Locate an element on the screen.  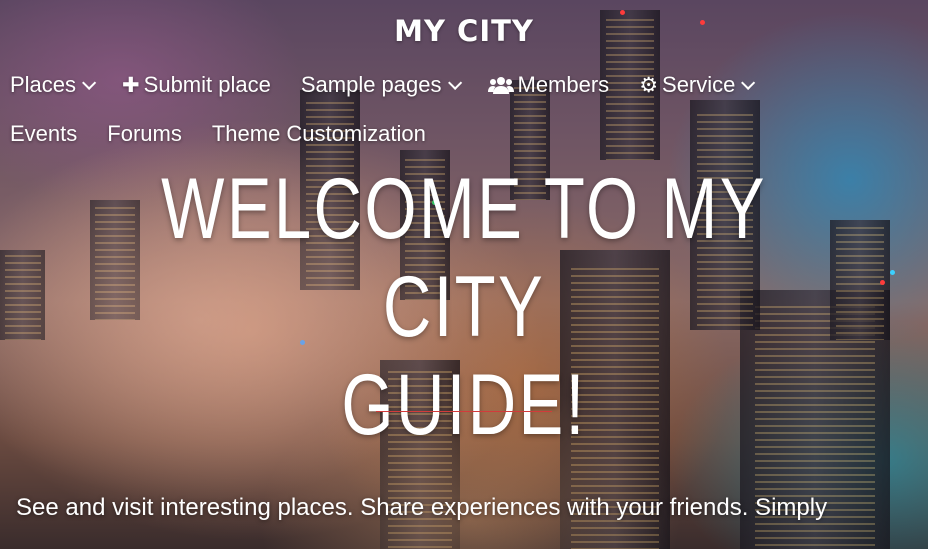
nav-service: ⚙ Service is located at coordinates (697, 85).